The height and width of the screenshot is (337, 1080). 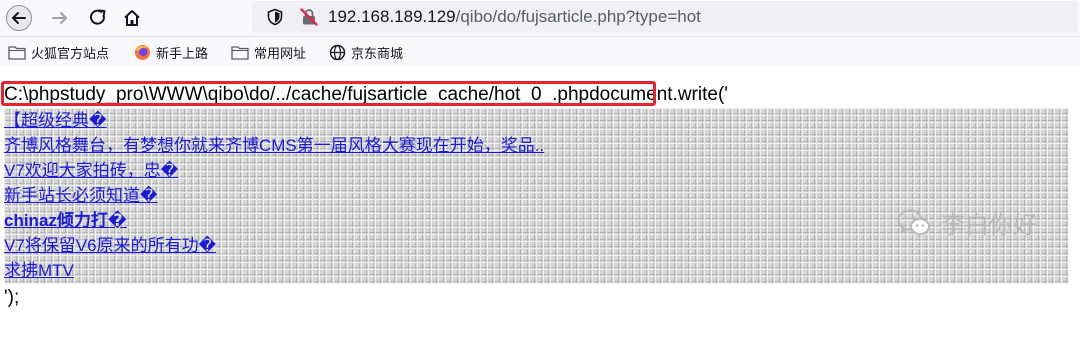 What do you see at coordinates (914, 223) in the screenshot?
I see `wechat-icon` at bounding box center [914, 223].